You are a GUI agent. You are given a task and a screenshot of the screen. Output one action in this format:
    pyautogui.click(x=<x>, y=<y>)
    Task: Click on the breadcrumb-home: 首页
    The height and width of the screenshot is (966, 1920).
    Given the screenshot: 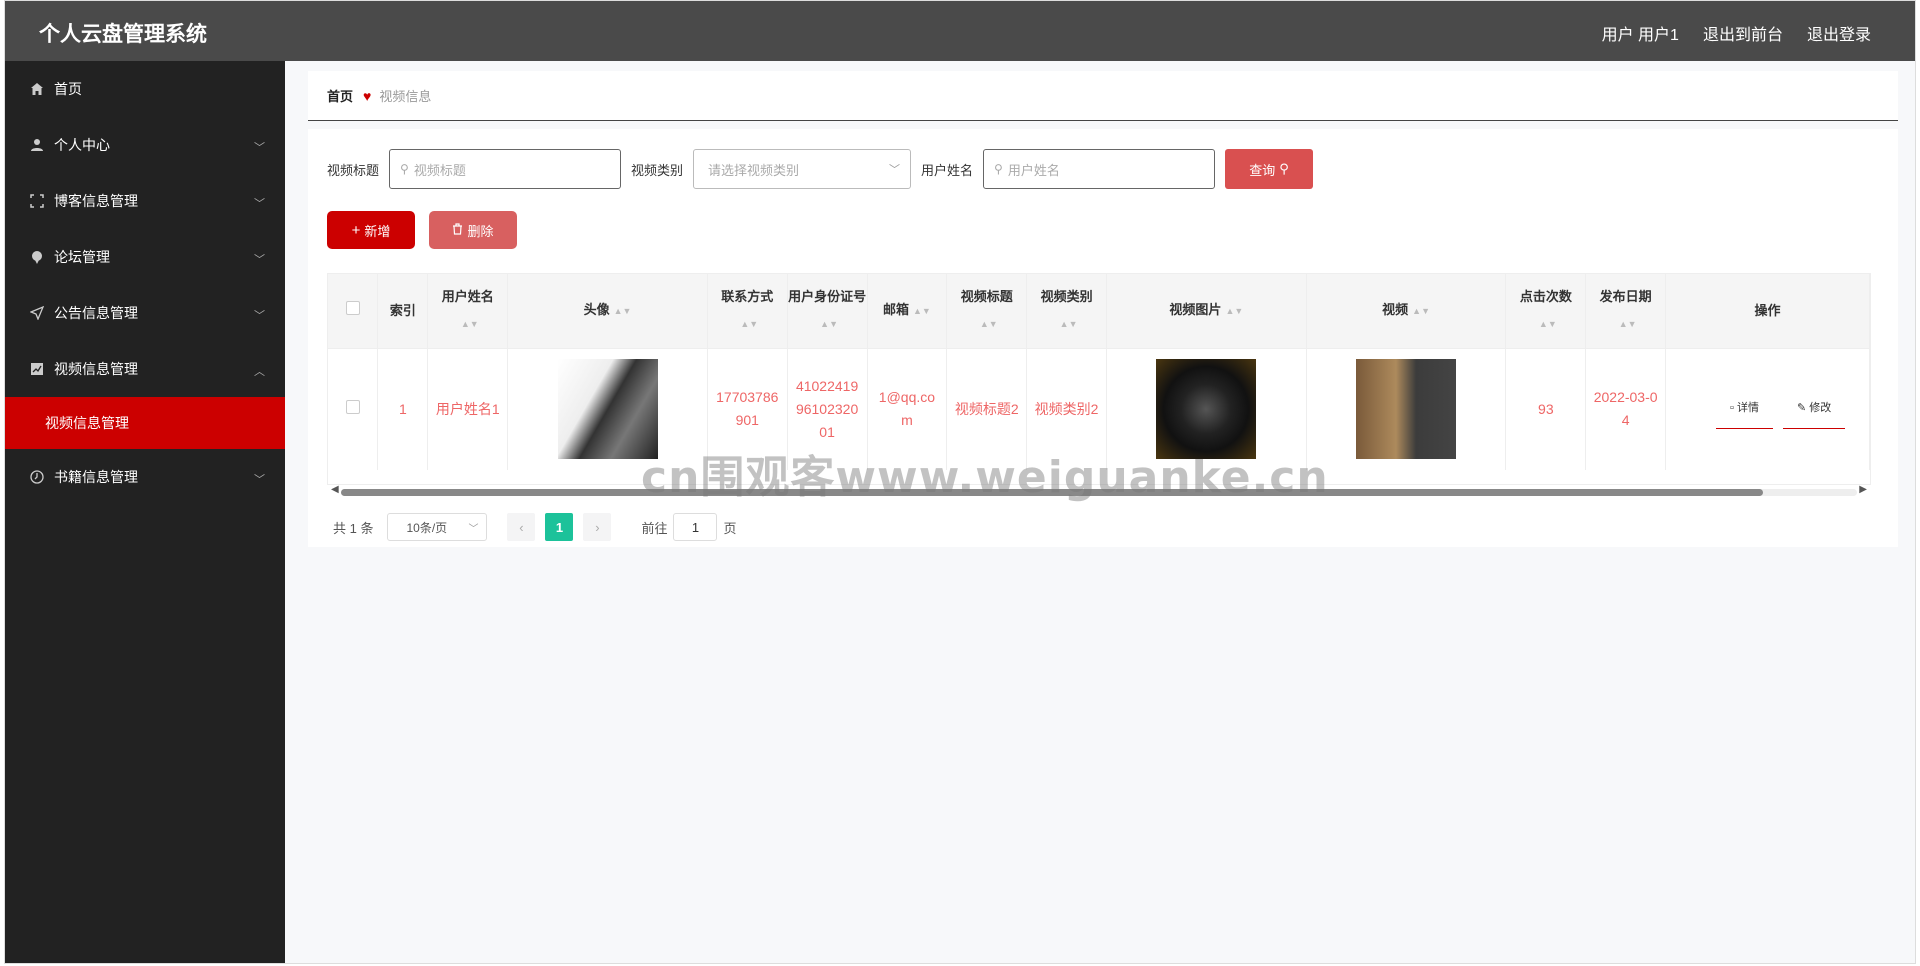 What is the action you would take?
    pyautogui.click(x=340, y=95)
    